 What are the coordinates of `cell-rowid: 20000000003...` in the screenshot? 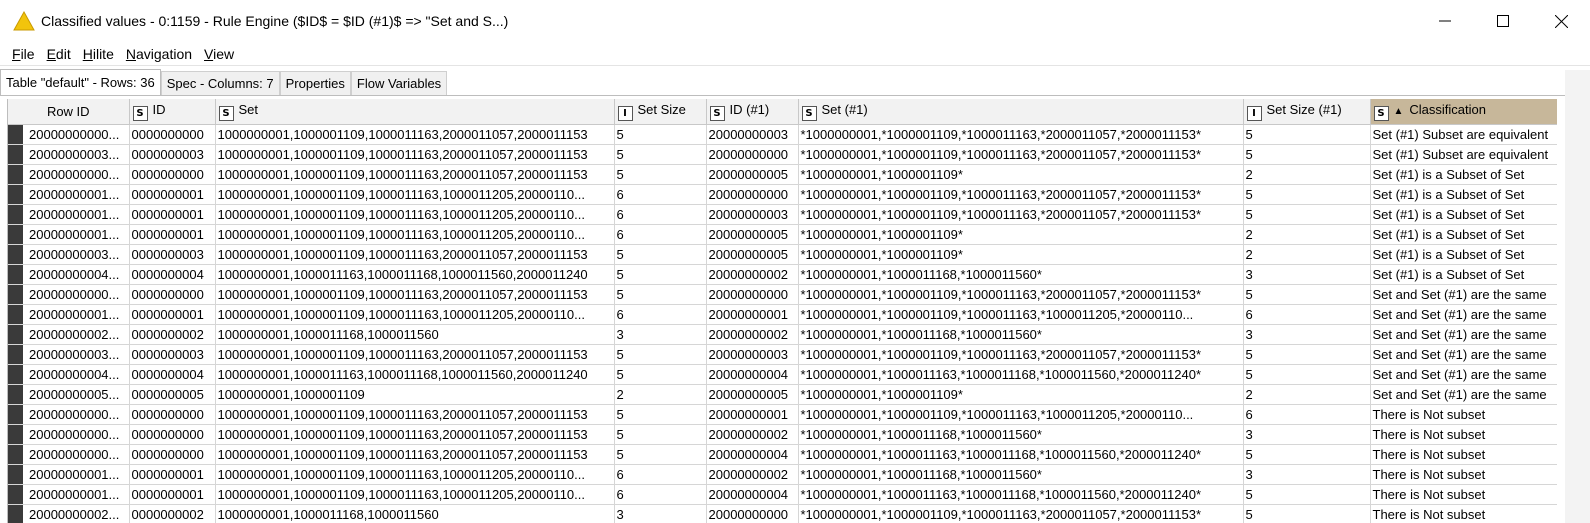 It's located at (69, 254).